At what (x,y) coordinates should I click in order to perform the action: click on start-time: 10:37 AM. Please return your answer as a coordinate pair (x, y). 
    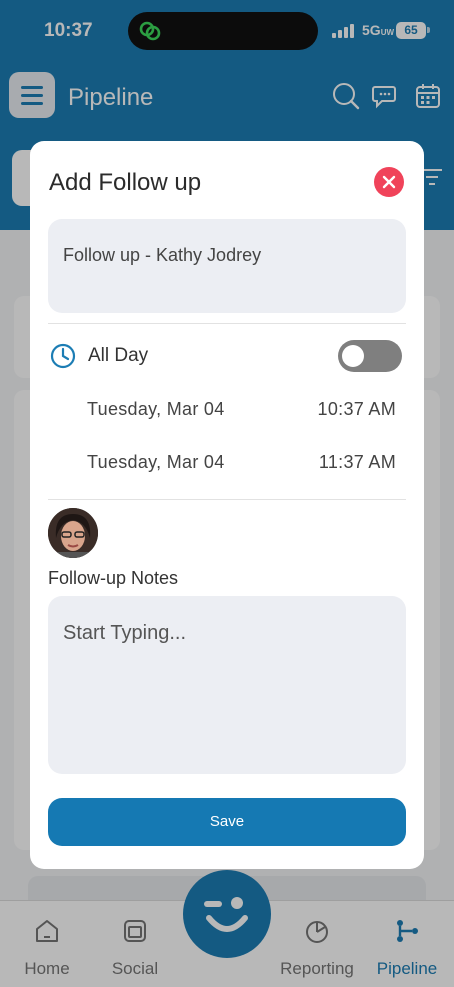
    Looking at the image, I should click on (357, 409).